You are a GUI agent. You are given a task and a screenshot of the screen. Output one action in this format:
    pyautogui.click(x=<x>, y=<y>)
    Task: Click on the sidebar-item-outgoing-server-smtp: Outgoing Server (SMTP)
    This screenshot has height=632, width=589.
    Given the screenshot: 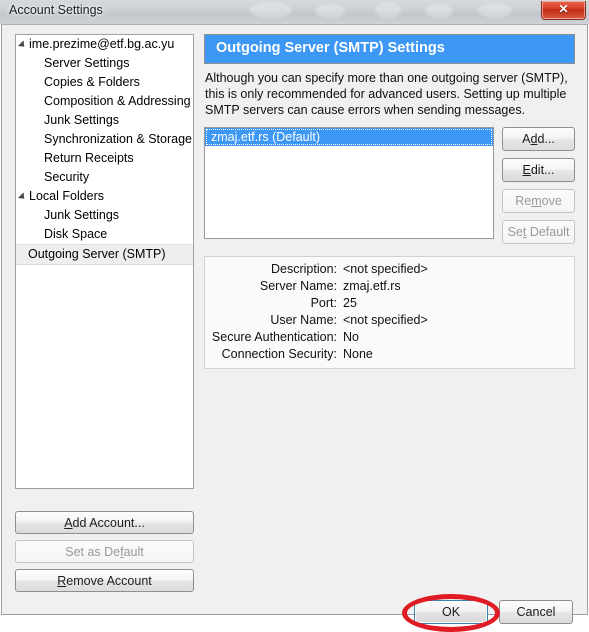 What is the action you would take?
    pyautogui.click(x=104, y=254)
    